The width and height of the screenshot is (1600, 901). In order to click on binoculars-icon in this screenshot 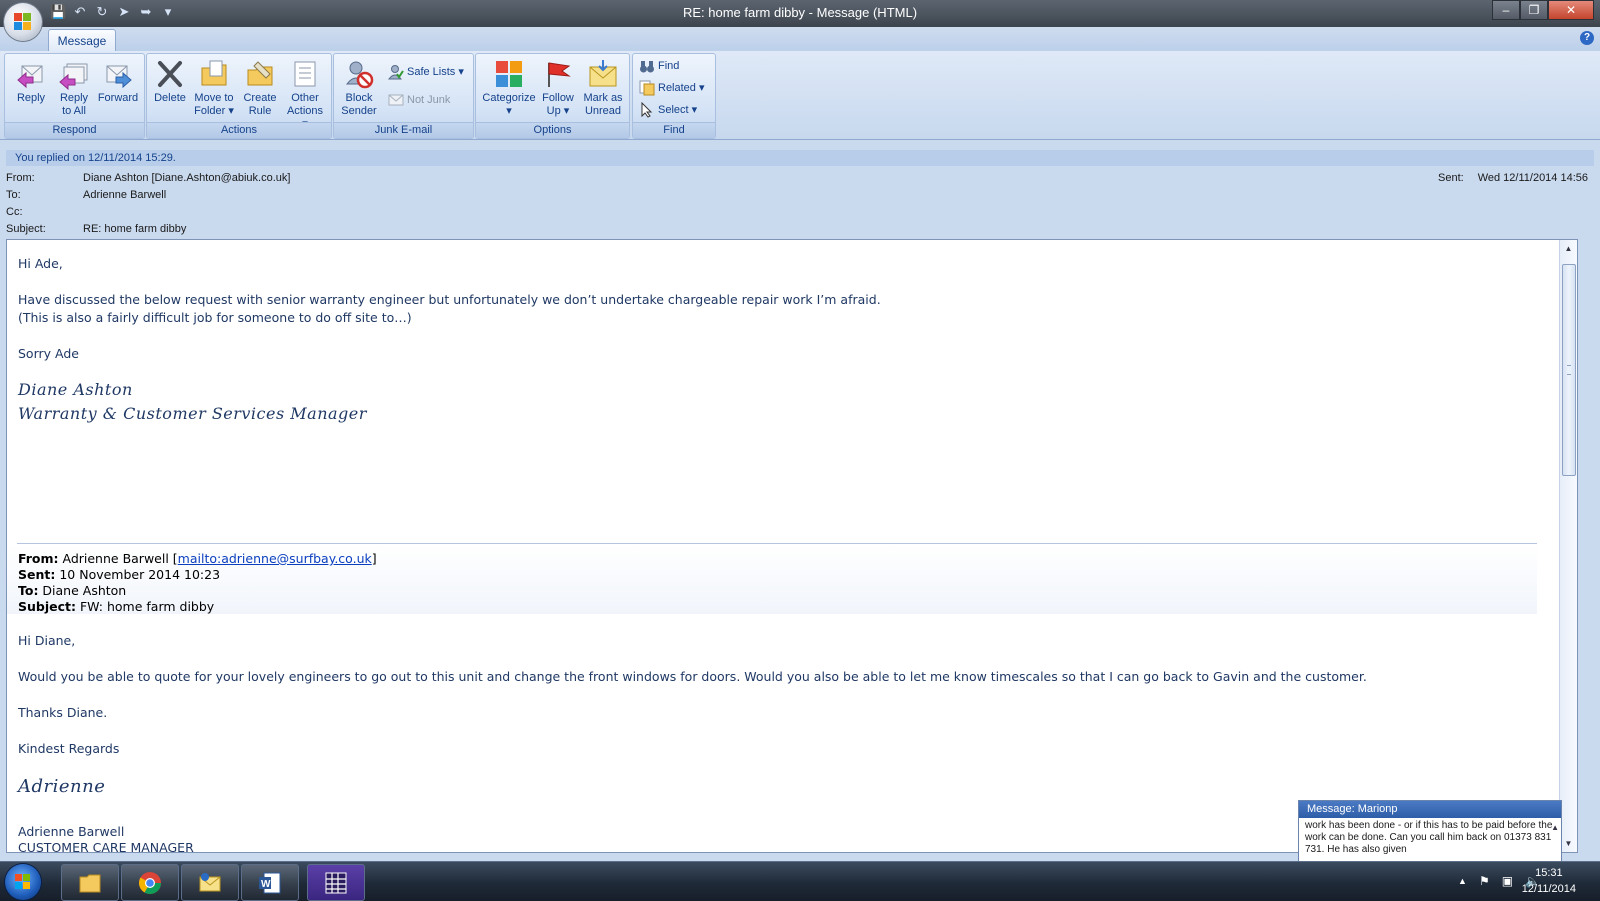, I will do `click(647, 66)`.